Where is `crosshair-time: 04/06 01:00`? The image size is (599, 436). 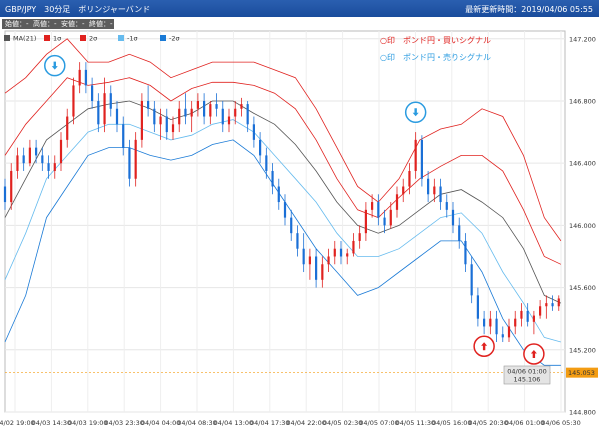 crosshair-time: 04/06 01:00 is located at coordinates (527, 372).